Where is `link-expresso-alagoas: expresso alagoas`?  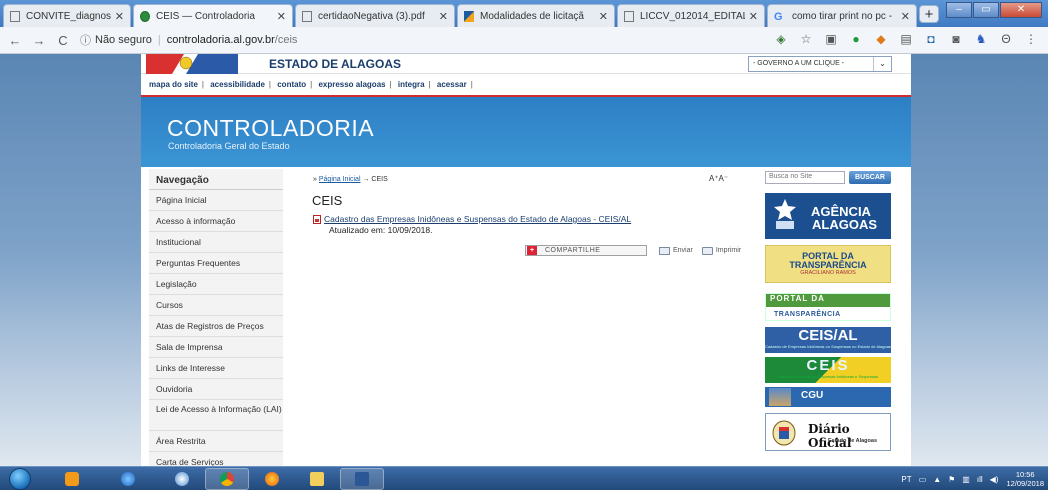
link-expresso-alagoas: expresso alagoas is located at coordinates (351, 84).